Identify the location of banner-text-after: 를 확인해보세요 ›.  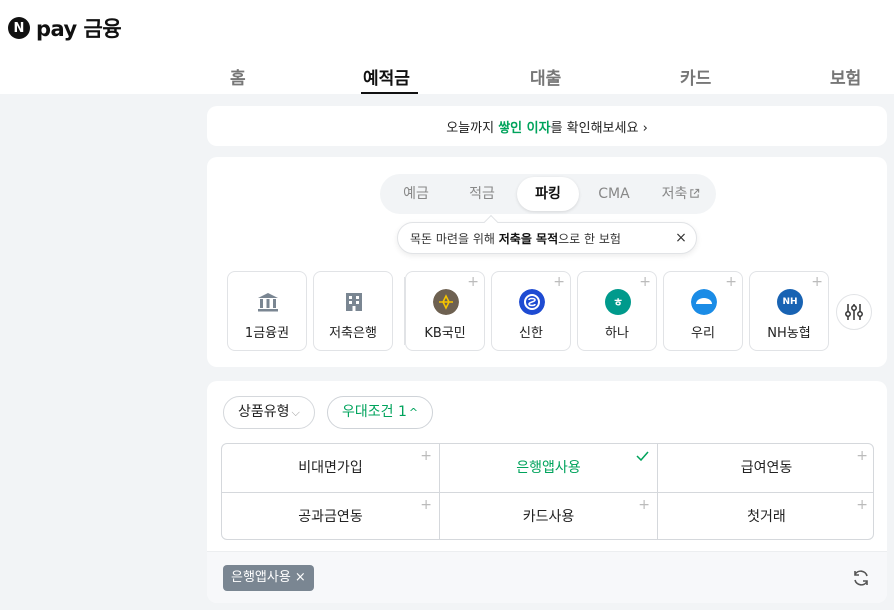
(599, 128).